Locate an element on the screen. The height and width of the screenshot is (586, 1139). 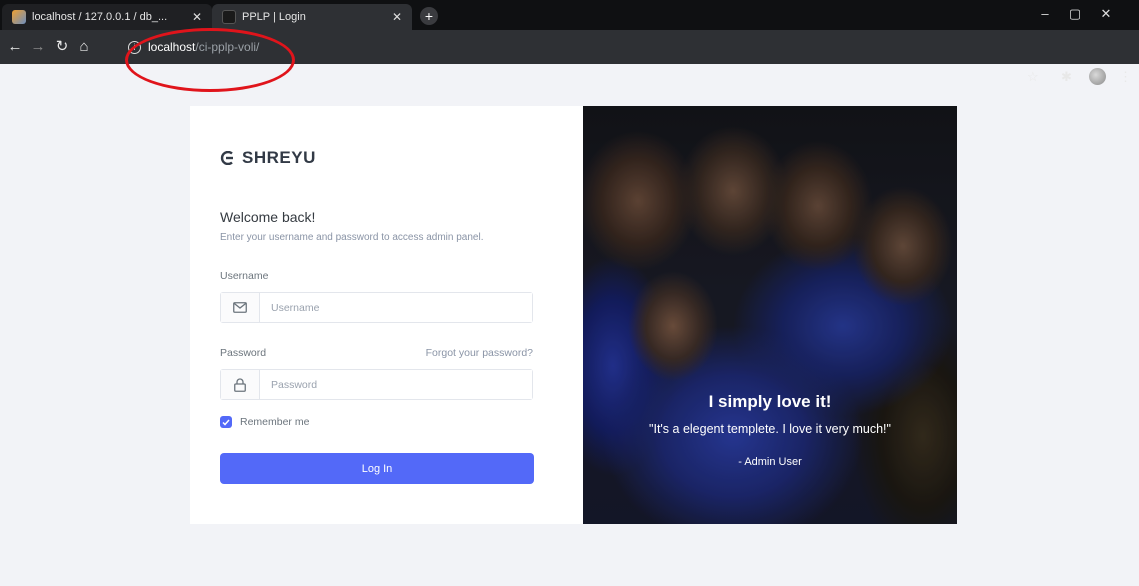
phpmyadmin-icon is located at coordinates (19, 17).